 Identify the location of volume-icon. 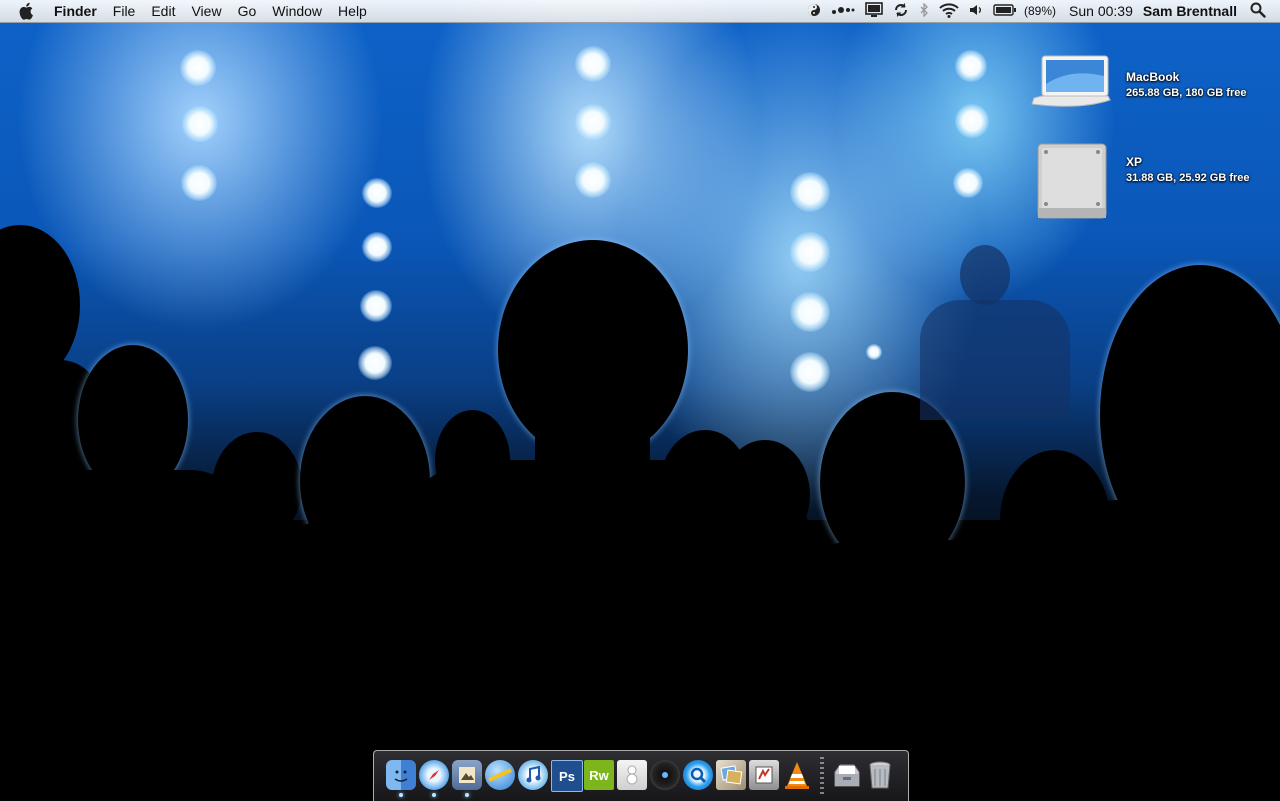
(976, 11).